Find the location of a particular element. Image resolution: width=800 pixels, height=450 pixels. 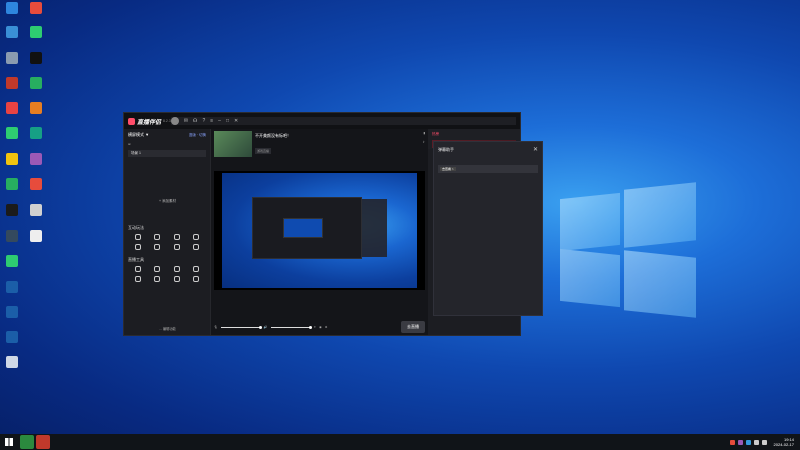

right-tabs: 热榜 is located at coordinates (474, 134).